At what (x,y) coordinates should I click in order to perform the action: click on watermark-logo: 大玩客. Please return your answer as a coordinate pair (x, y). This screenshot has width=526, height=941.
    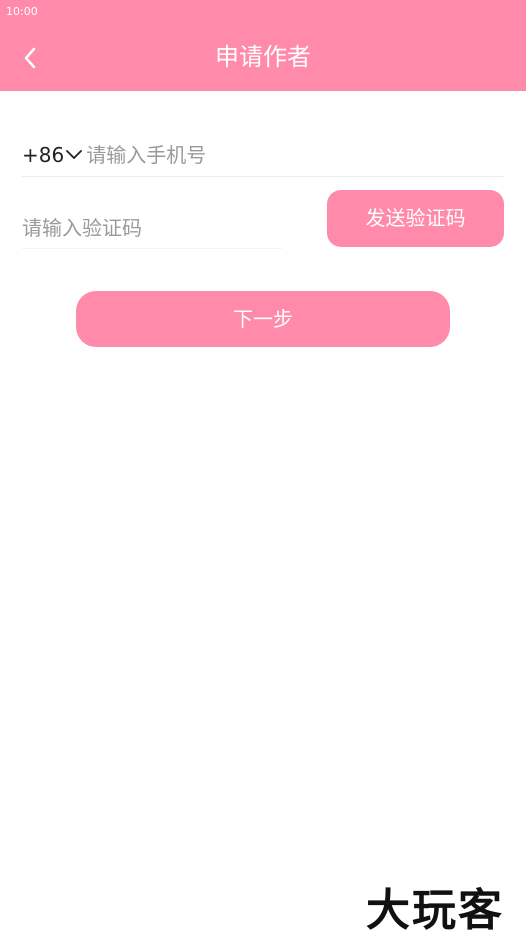
    Looking at the image, I should click on (435, 910).